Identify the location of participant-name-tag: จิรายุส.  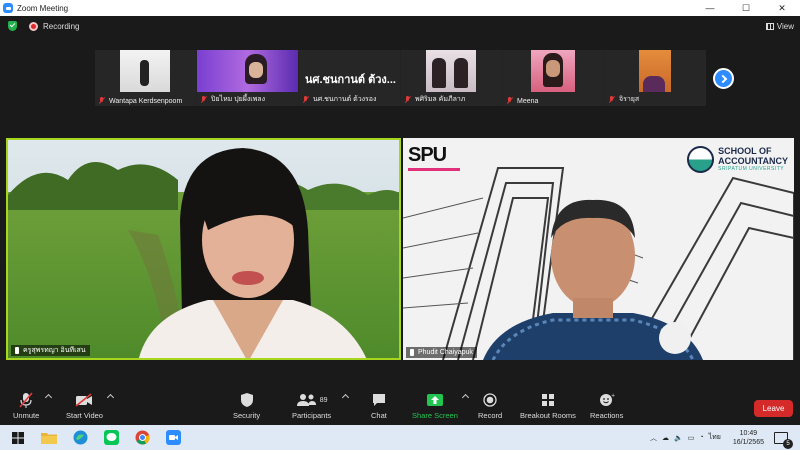
(623, 99).